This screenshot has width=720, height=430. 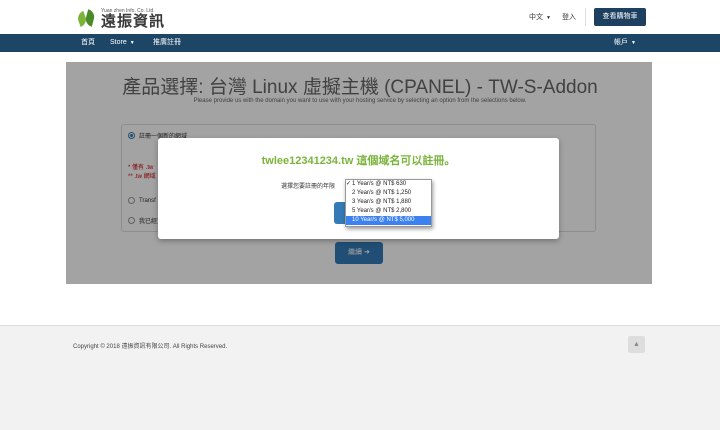 I want to click on availability-message: twlee12341234.tw 這個域名可以註冊。, so click(x=358, y=161).